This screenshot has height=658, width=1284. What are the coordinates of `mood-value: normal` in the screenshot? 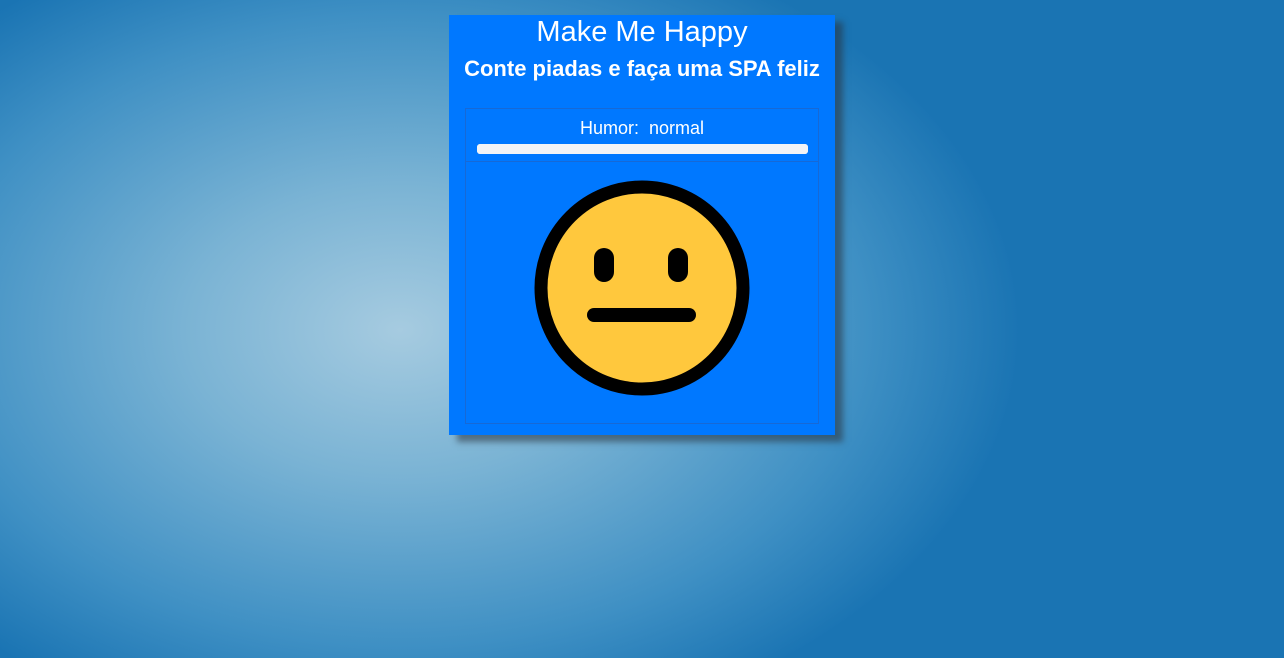 It's located at (677, 128).